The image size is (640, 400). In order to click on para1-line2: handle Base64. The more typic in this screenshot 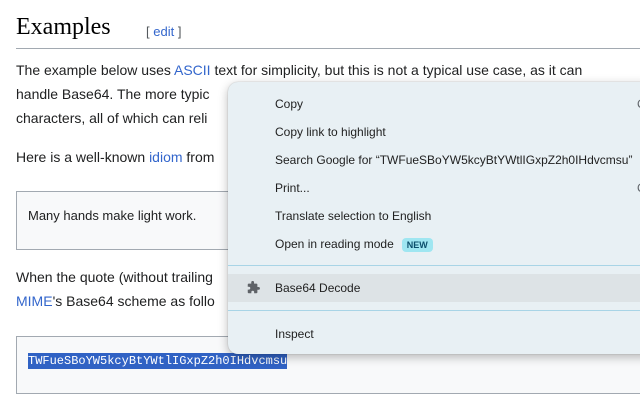, I will do `click(113, 94)`.